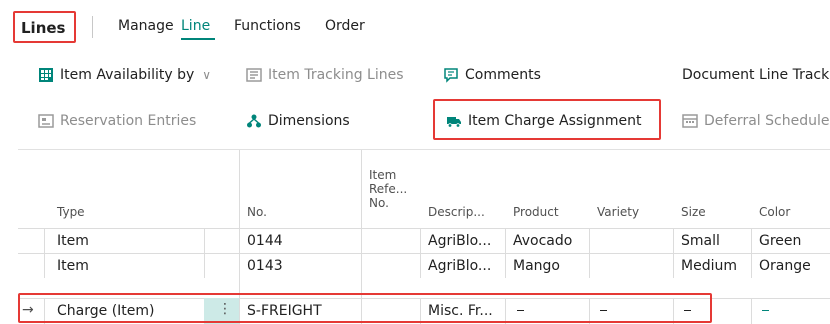 The height and width of the screenshot is (324, 830). What do you see at coordinates (765, 310) in the screenshot?
I see `cell-color-empty` at bounding box center [765, 310].